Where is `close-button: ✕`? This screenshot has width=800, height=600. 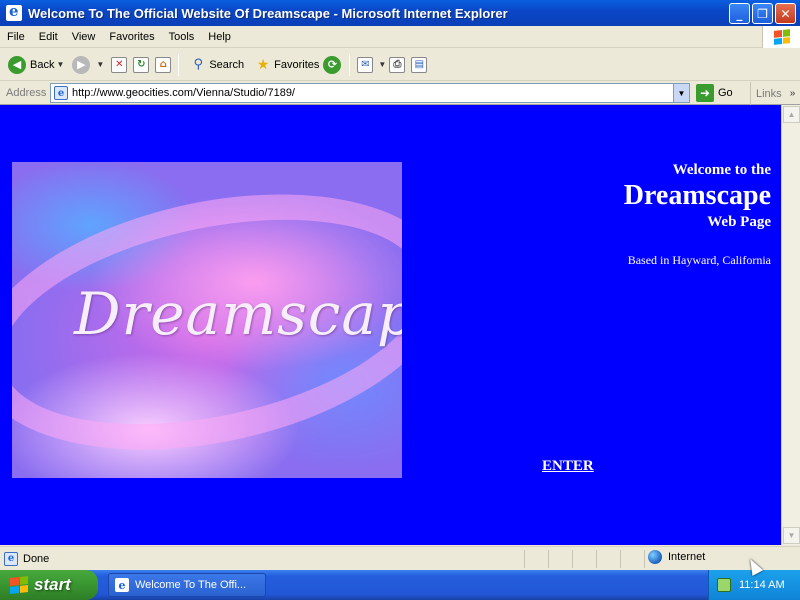
close-button: ✕ is located at coordinates (785, 13).